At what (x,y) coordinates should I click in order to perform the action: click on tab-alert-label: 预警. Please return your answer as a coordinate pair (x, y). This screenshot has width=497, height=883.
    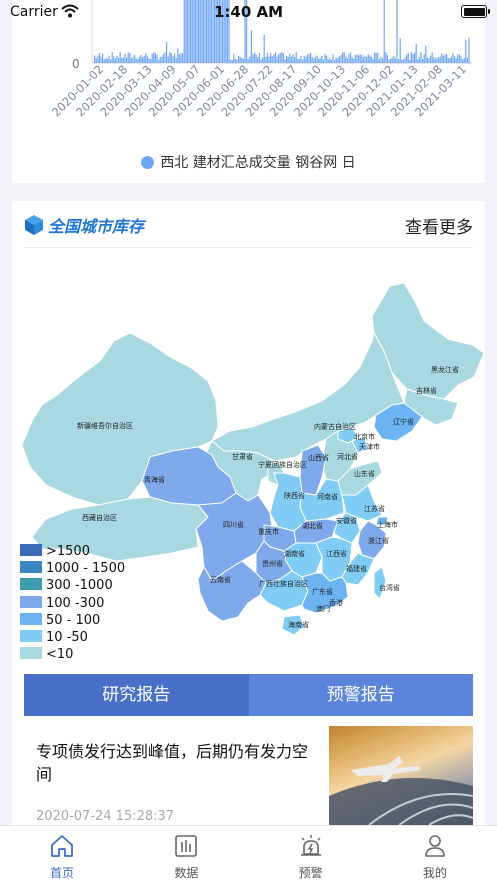
    Looking at the image, I should click on (310, 873).